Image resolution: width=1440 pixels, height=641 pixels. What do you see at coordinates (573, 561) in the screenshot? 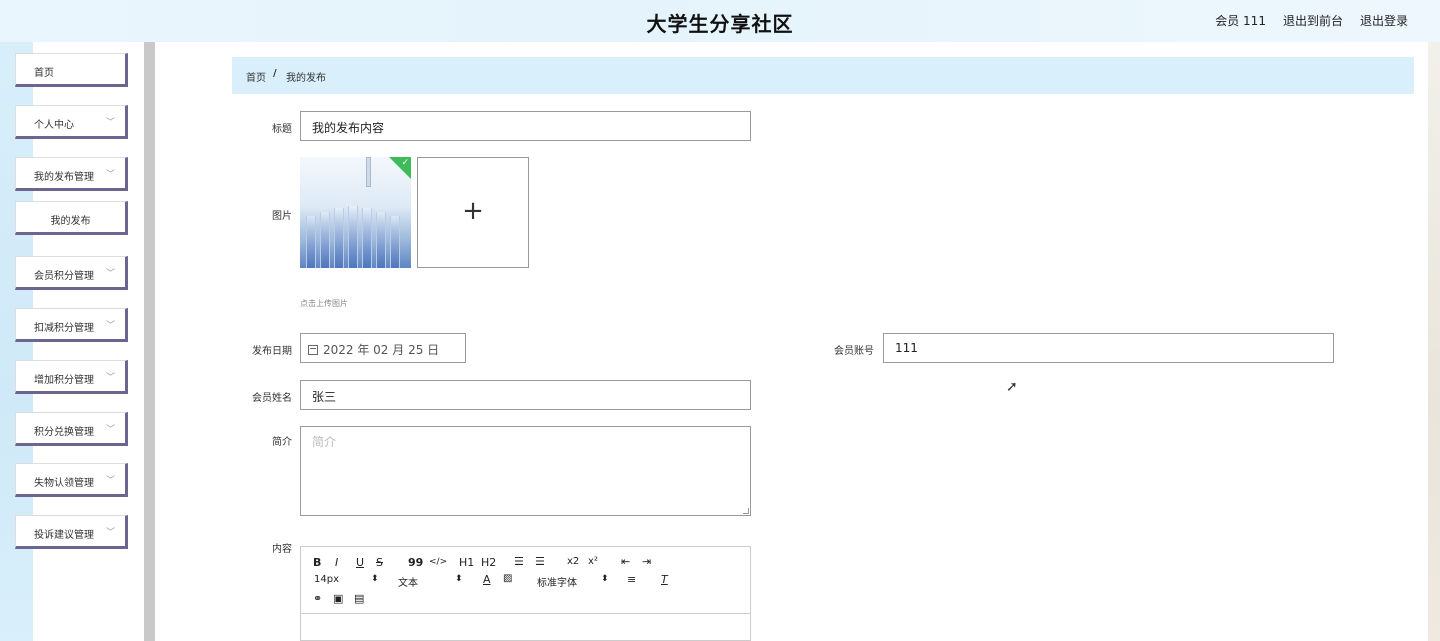
I see `subscript-button: x2` at bounding box center [573, 561].